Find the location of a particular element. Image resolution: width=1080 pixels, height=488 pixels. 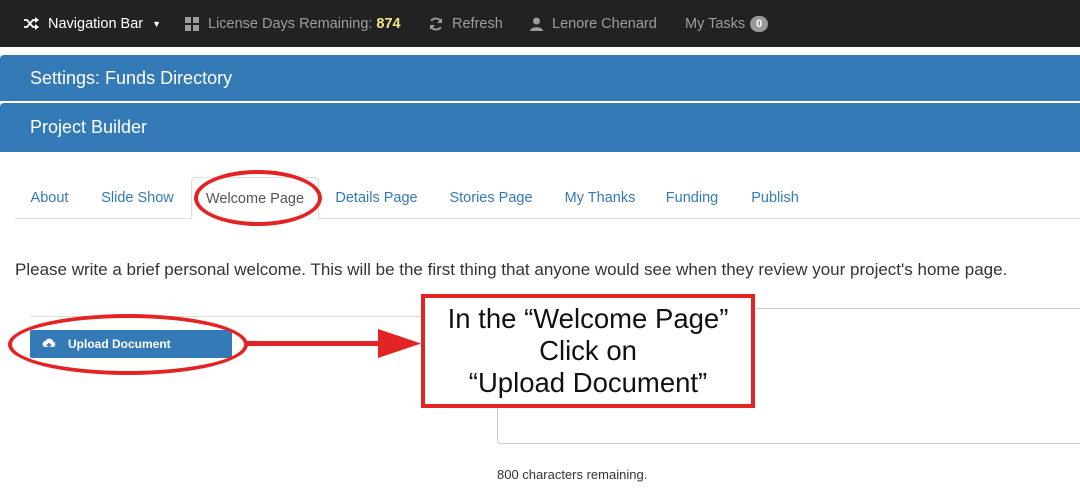

user-menu: Lenore Chenard is located at coordinates (607, 23).